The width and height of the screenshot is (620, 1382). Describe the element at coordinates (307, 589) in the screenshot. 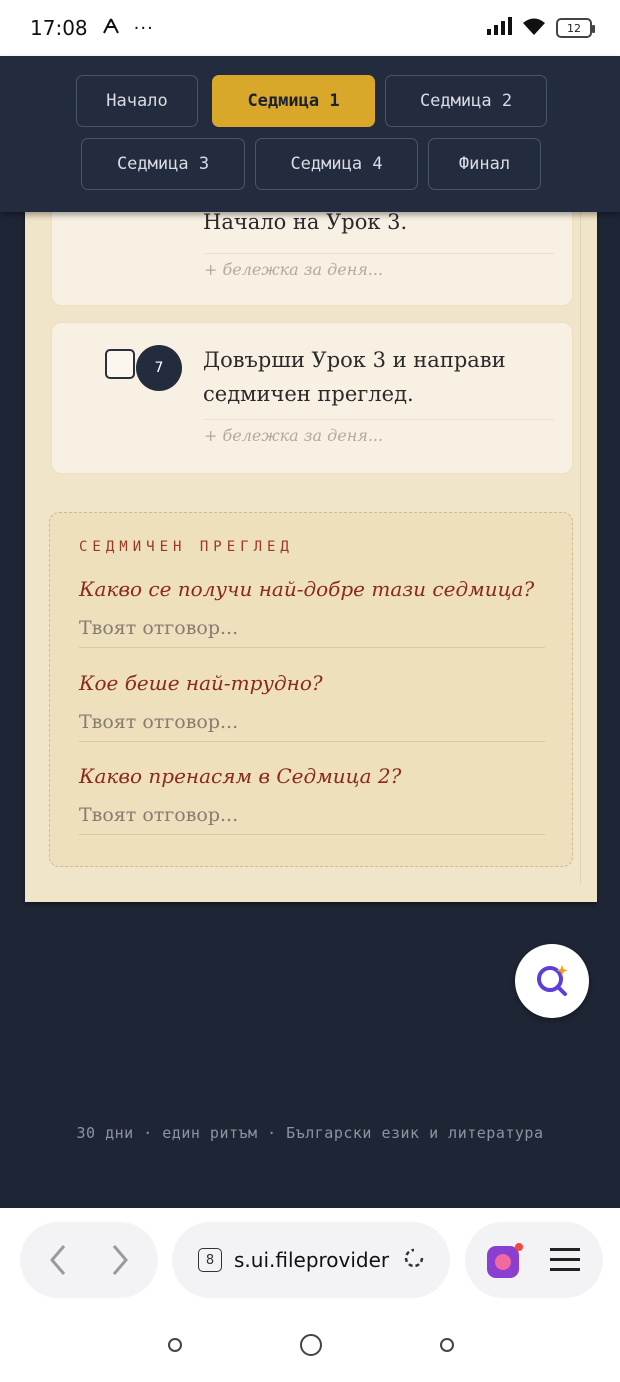

I see `review-question: Какво се получи най-добре тази седмица?` at that location.